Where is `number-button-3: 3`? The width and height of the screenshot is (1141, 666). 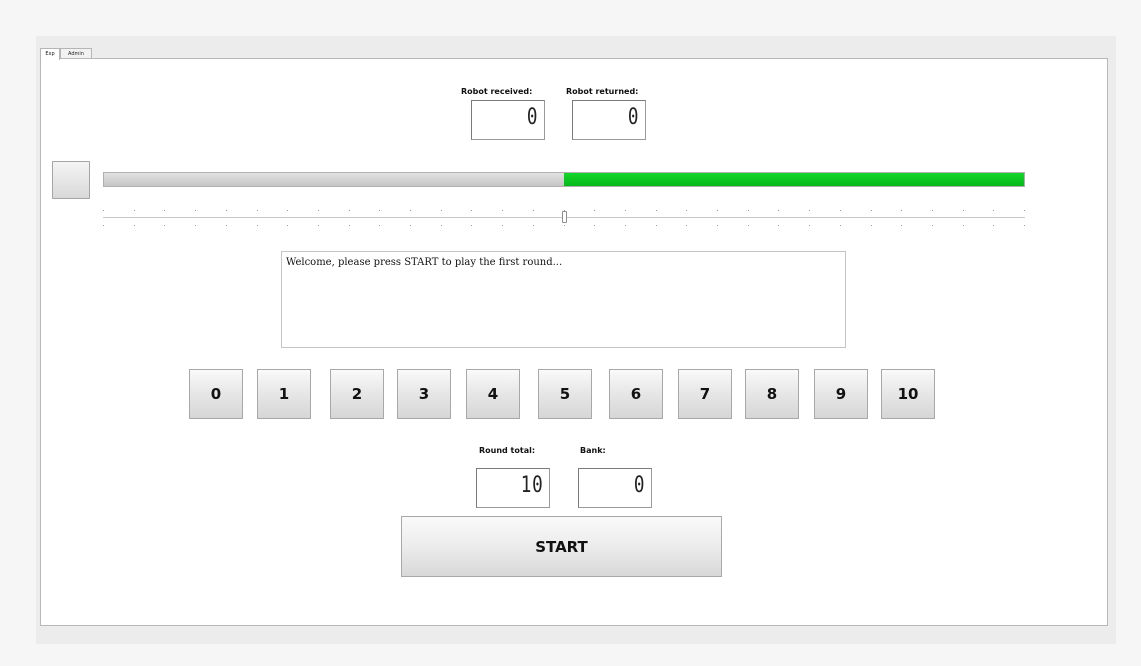 number-button-3: 3 is located at coordinates (424, 394).